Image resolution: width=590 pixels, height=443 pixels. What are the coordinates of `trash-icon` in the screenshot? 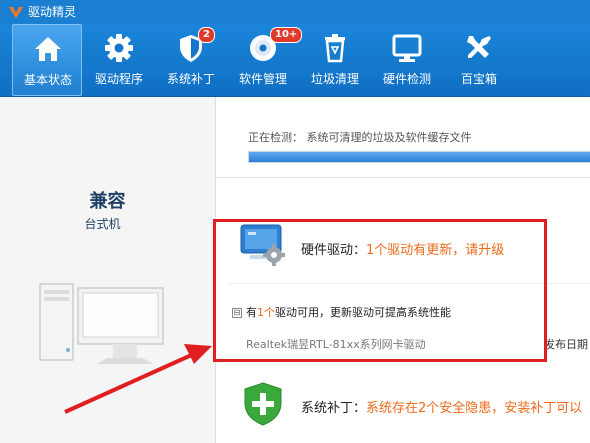 It's located at (335, 48).